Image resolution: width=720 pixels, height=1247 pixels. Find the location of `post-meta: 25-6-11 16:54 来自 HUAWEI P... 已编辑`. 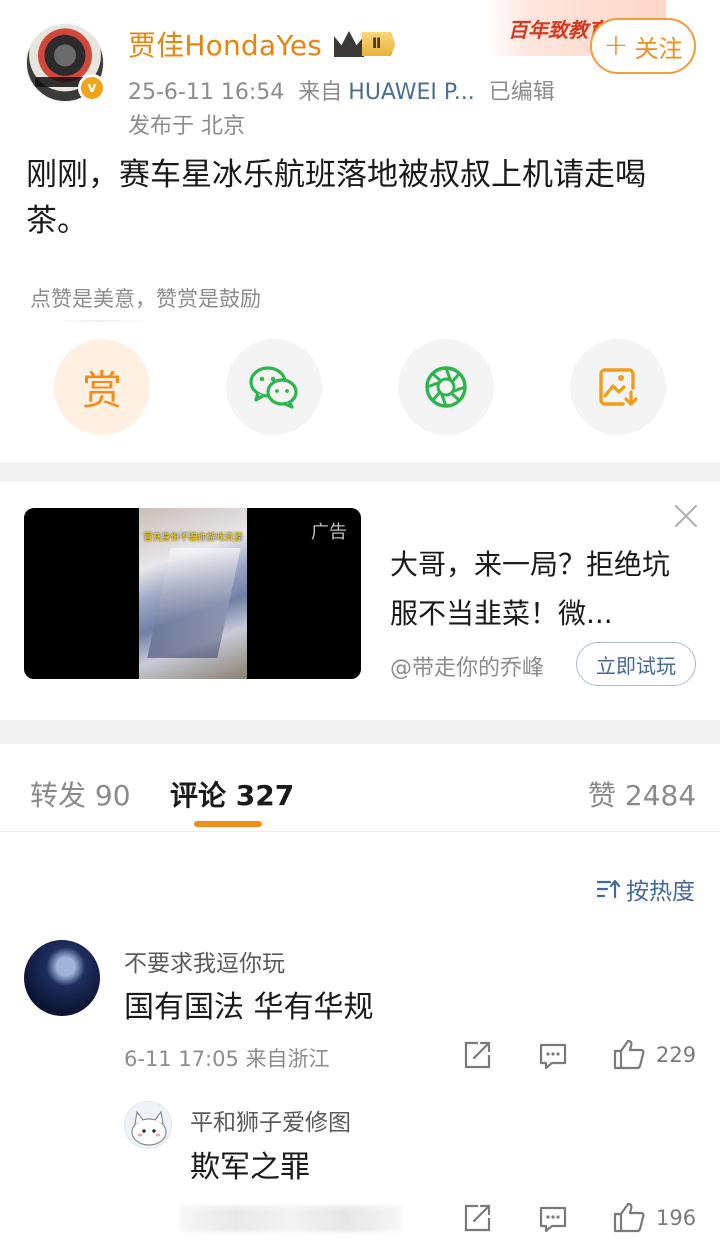

post-meta: 25-6-11 16:54 来自 HUAWEI P... 已编辑 is located at coordinates (348, 90).